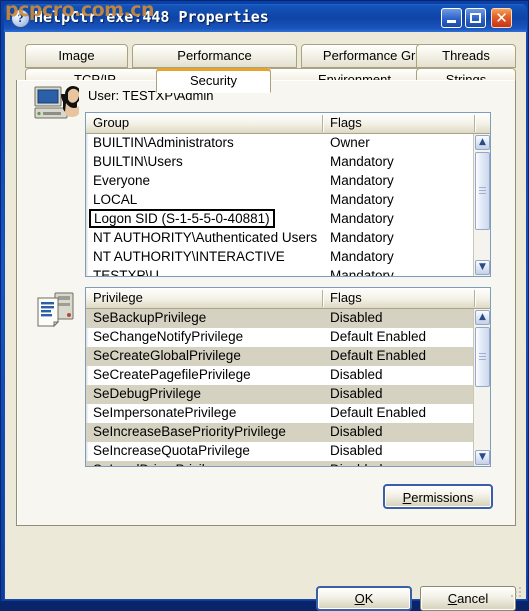  Describe the element at coordinates (517, 591) in the screenshot. I see `resize-grip` at that location.